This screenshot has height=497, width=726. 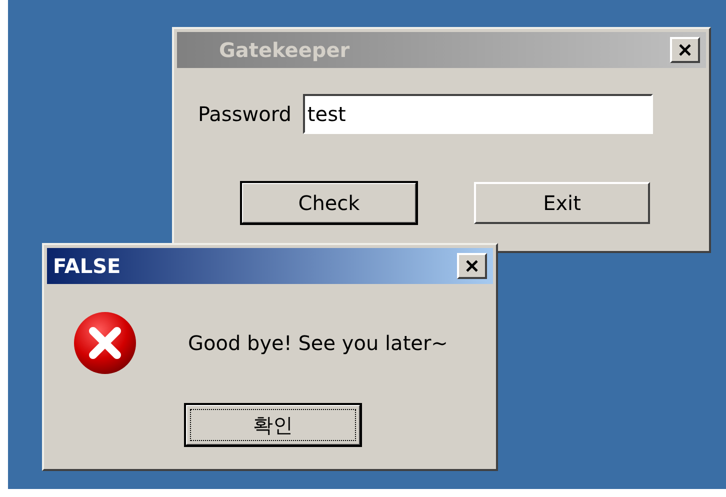 I want to click on ok-button: 확인, so click(x=273, y=425).